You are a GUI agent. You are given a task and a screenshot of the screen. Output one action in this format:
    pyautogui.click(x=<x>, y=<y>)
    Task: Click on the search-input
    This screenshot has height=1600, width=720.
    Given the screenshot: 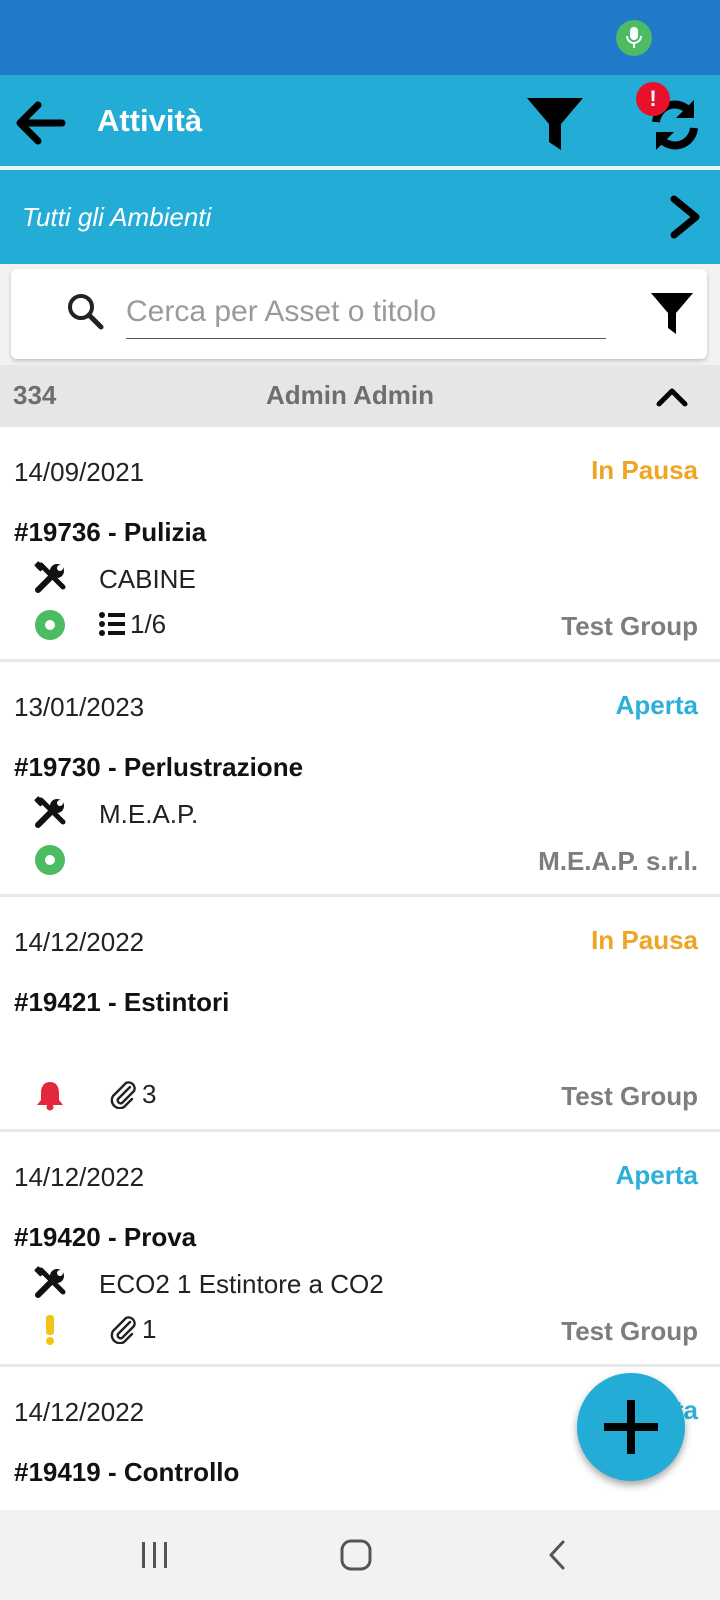 What is the action you would take?
    pyautogui.click(x=366, y=312)
    